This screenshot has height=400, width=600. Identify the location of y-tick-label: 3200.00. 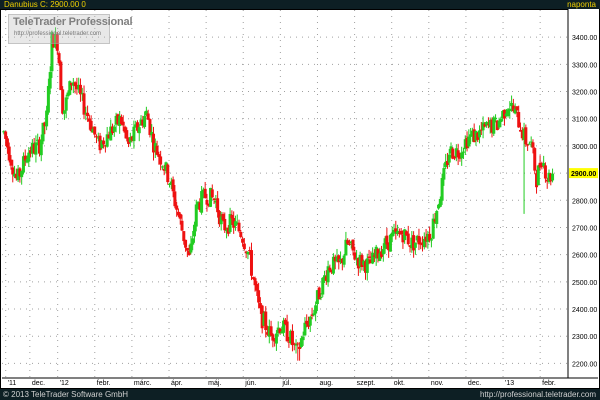
(584, 93).